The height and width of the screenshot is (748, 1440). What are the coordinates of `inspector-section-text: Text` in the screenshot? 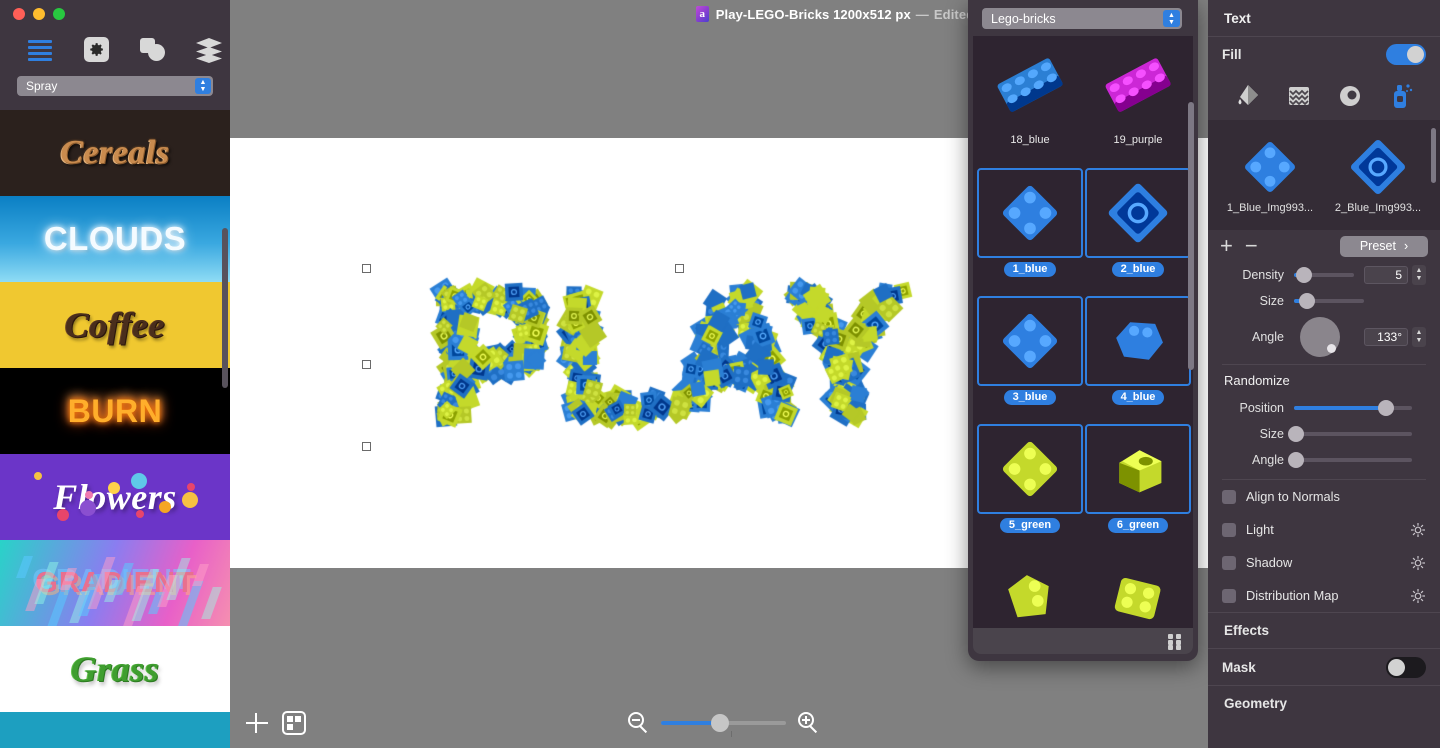 It's located at (1324, 18).